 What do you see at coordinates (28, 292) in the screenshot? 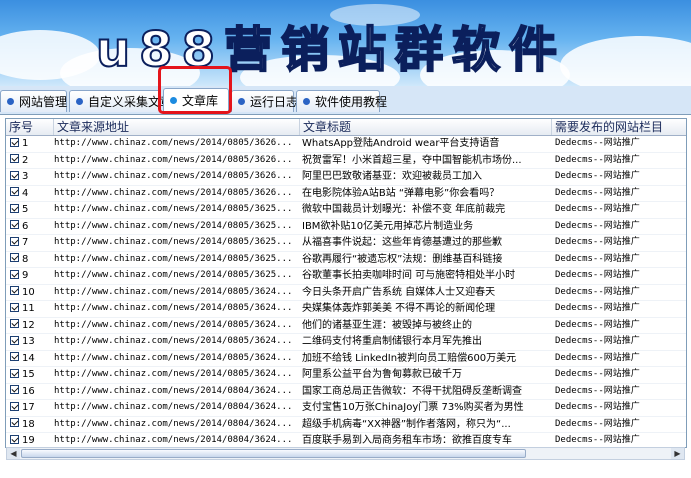
I see `row-number: 10` at bounding box center [28, 292].